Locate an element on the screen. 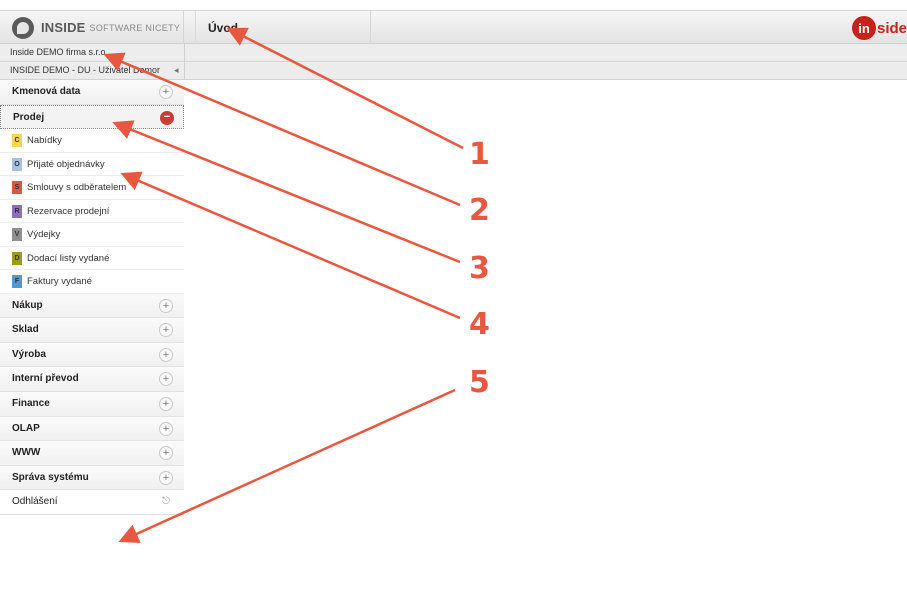 Image resolution: width=907 pixels, height=599 pixels. logo-subtitle: SOFTWARE NICETY is located at coordinates (135, 27).